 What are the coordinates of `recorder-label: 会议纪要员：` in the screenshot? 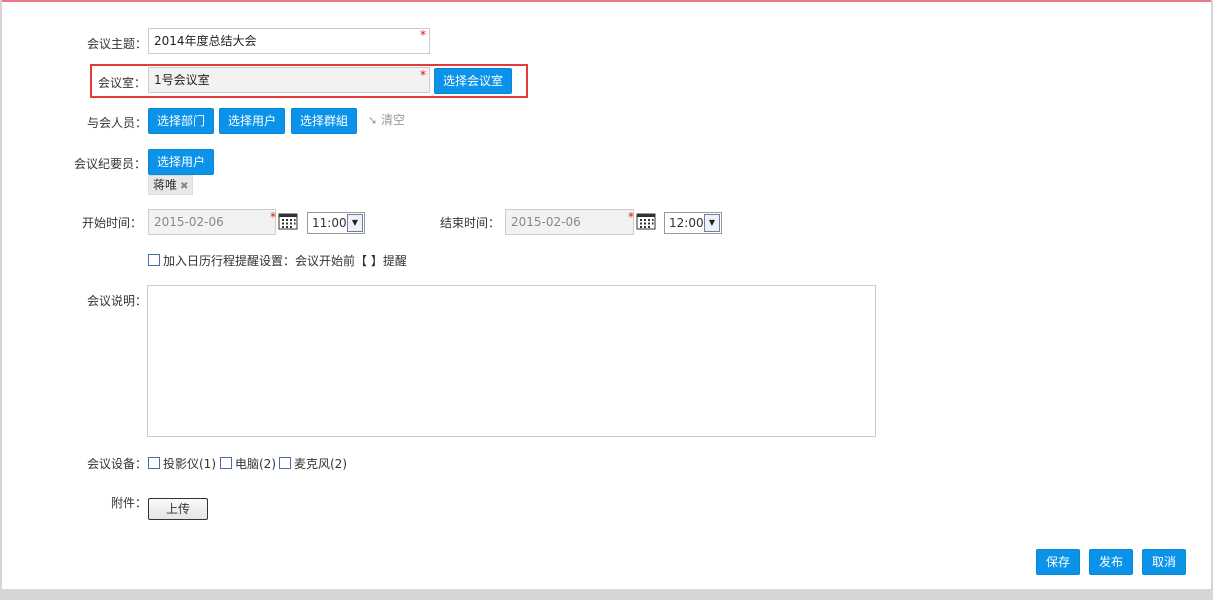 It's located at (110, 164).